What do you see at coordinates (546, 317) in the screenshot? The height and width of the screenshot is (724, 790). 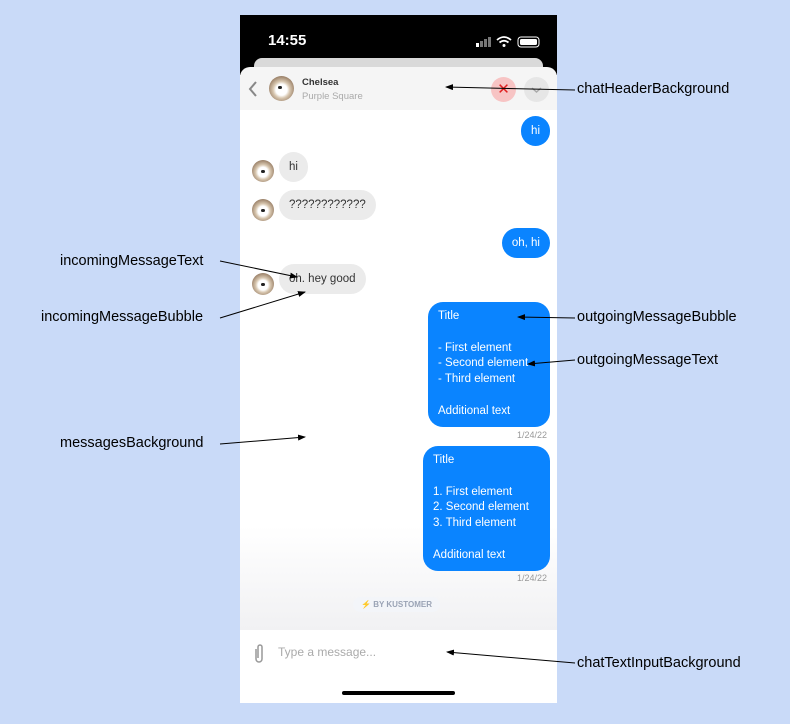 I see `arrow-outgoing-bubble` at bounding box center [546, 317].